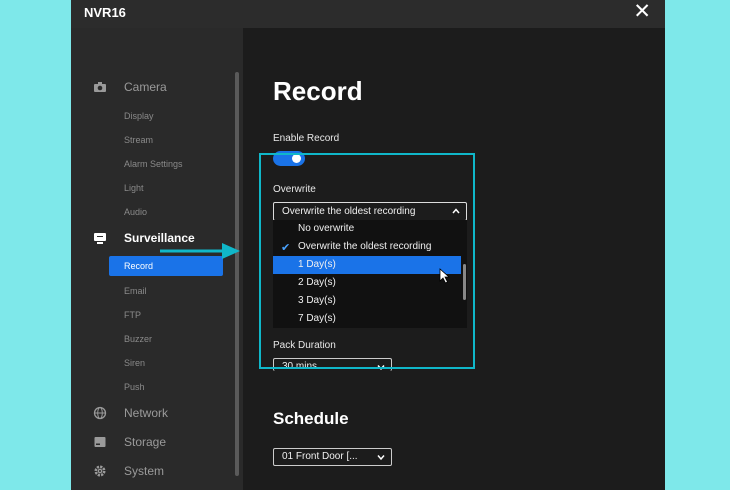 Image resolution: width=730 pixels, height=490 pixels. Describe the element at coordinates (367, 261) in the screenshot. I see `annotation-highlight-box` at that location.